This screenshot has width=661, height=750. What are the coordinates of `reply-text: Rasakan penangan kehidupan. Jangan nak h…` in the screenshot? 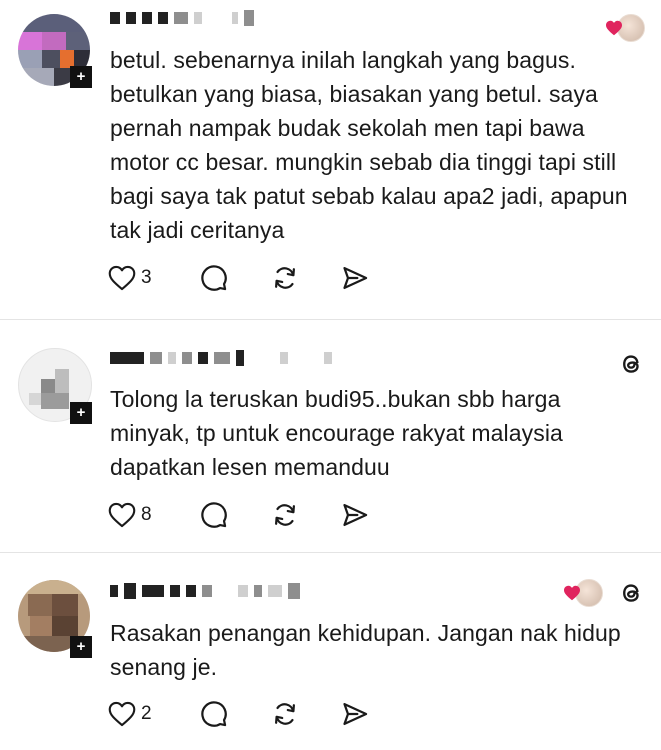 It's located at (365, 650).